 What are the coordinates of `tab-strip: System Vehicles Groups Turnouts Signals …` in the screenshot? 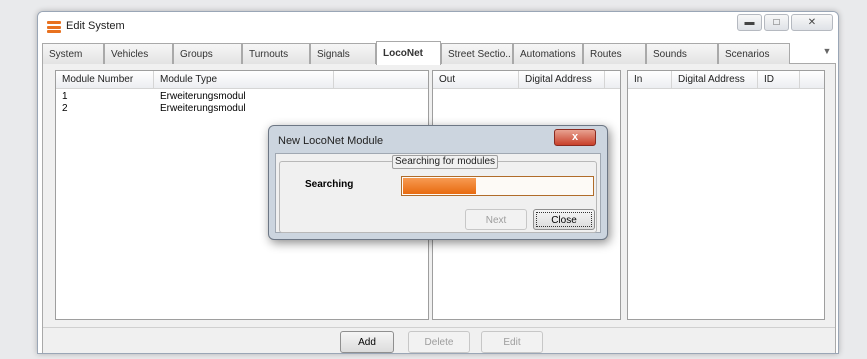 It's located at (439, 53).